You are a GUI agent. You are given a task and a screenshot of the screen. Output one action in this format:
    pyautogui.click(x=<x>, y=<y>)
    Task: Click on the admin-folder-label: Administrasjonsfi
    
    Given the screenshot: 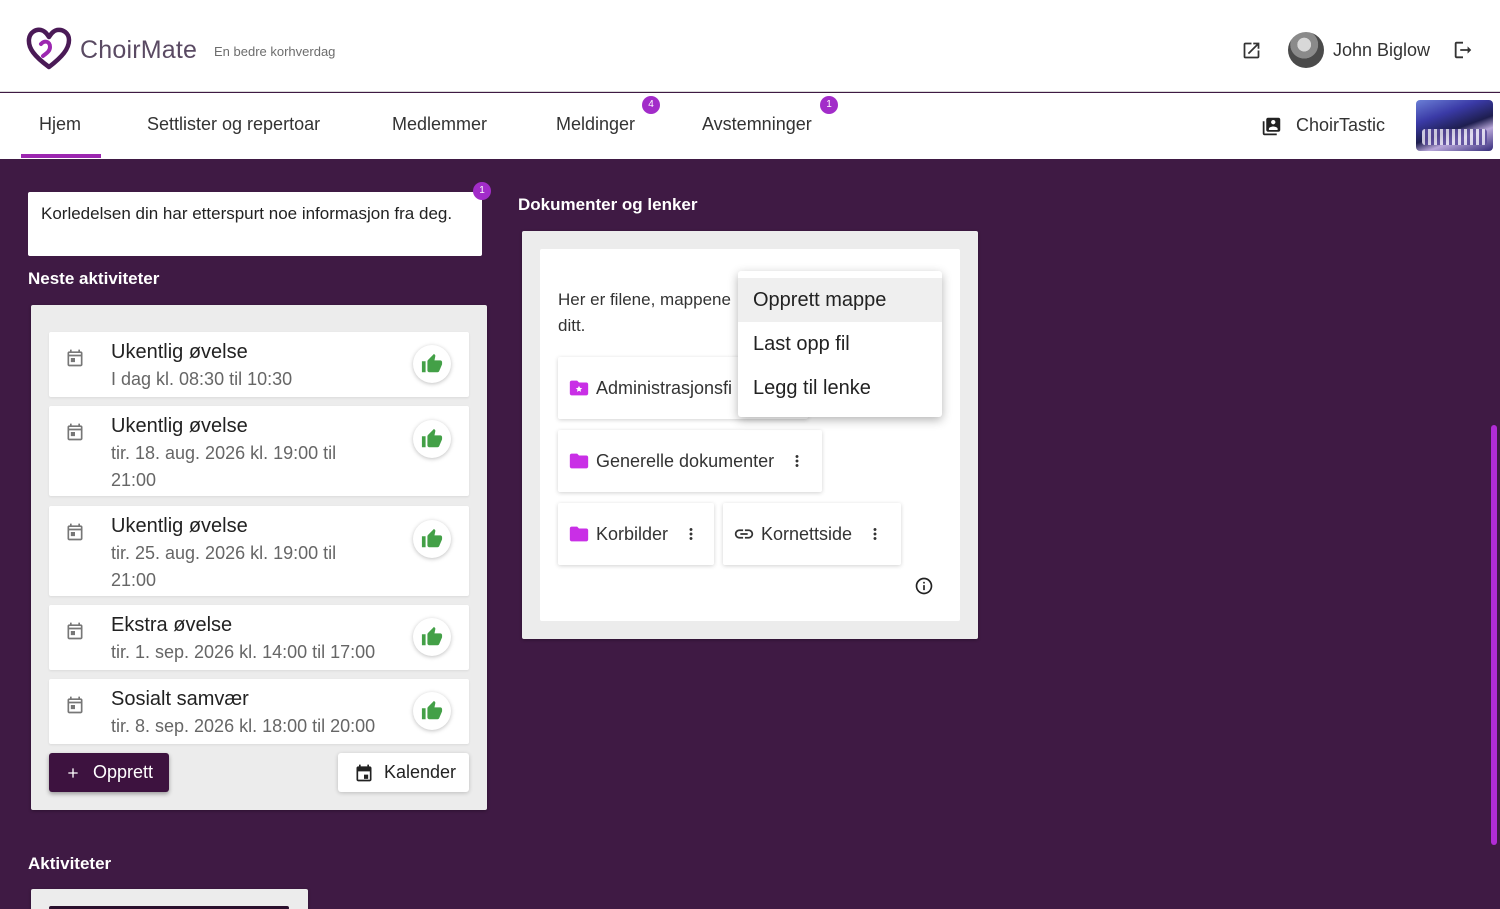 What is the action you would take?
    pyautogui.click(x=664, y=387)
    